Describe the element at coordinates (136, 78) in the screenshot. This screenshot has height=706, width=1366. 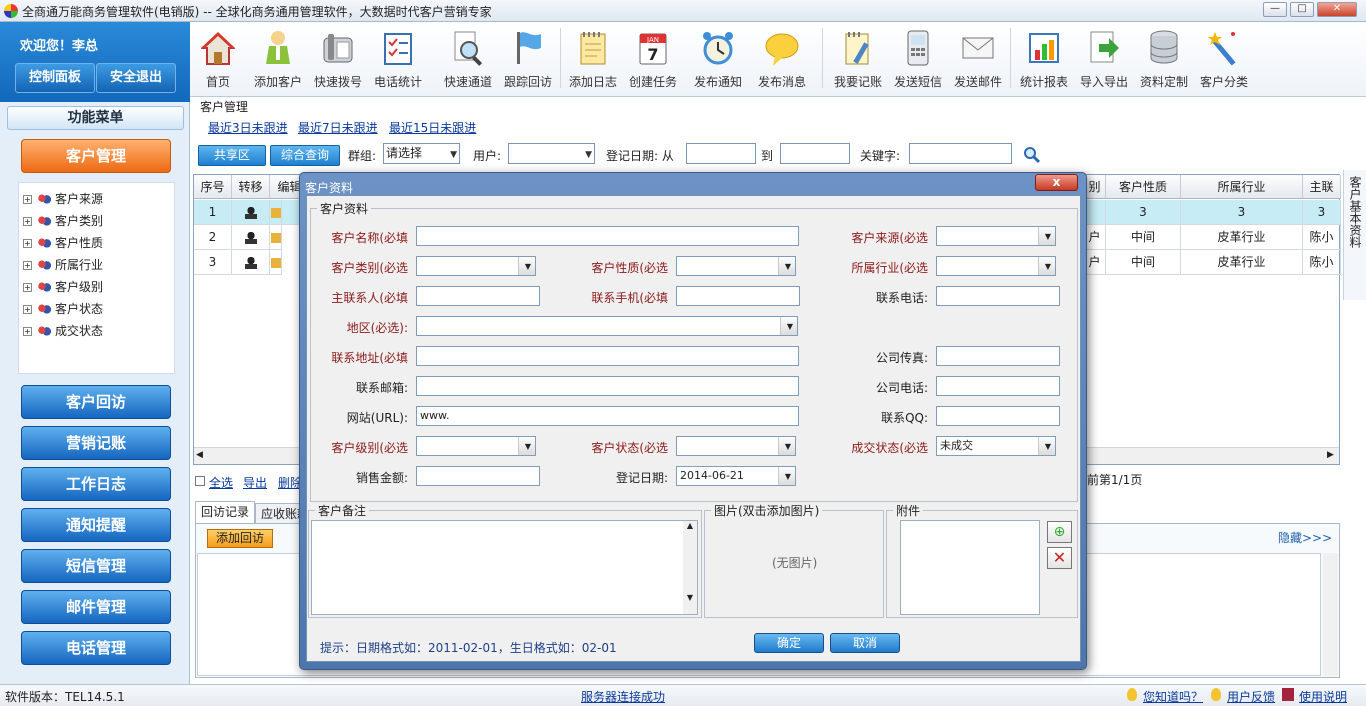
I see `logout-button: 安全退出` at that location.